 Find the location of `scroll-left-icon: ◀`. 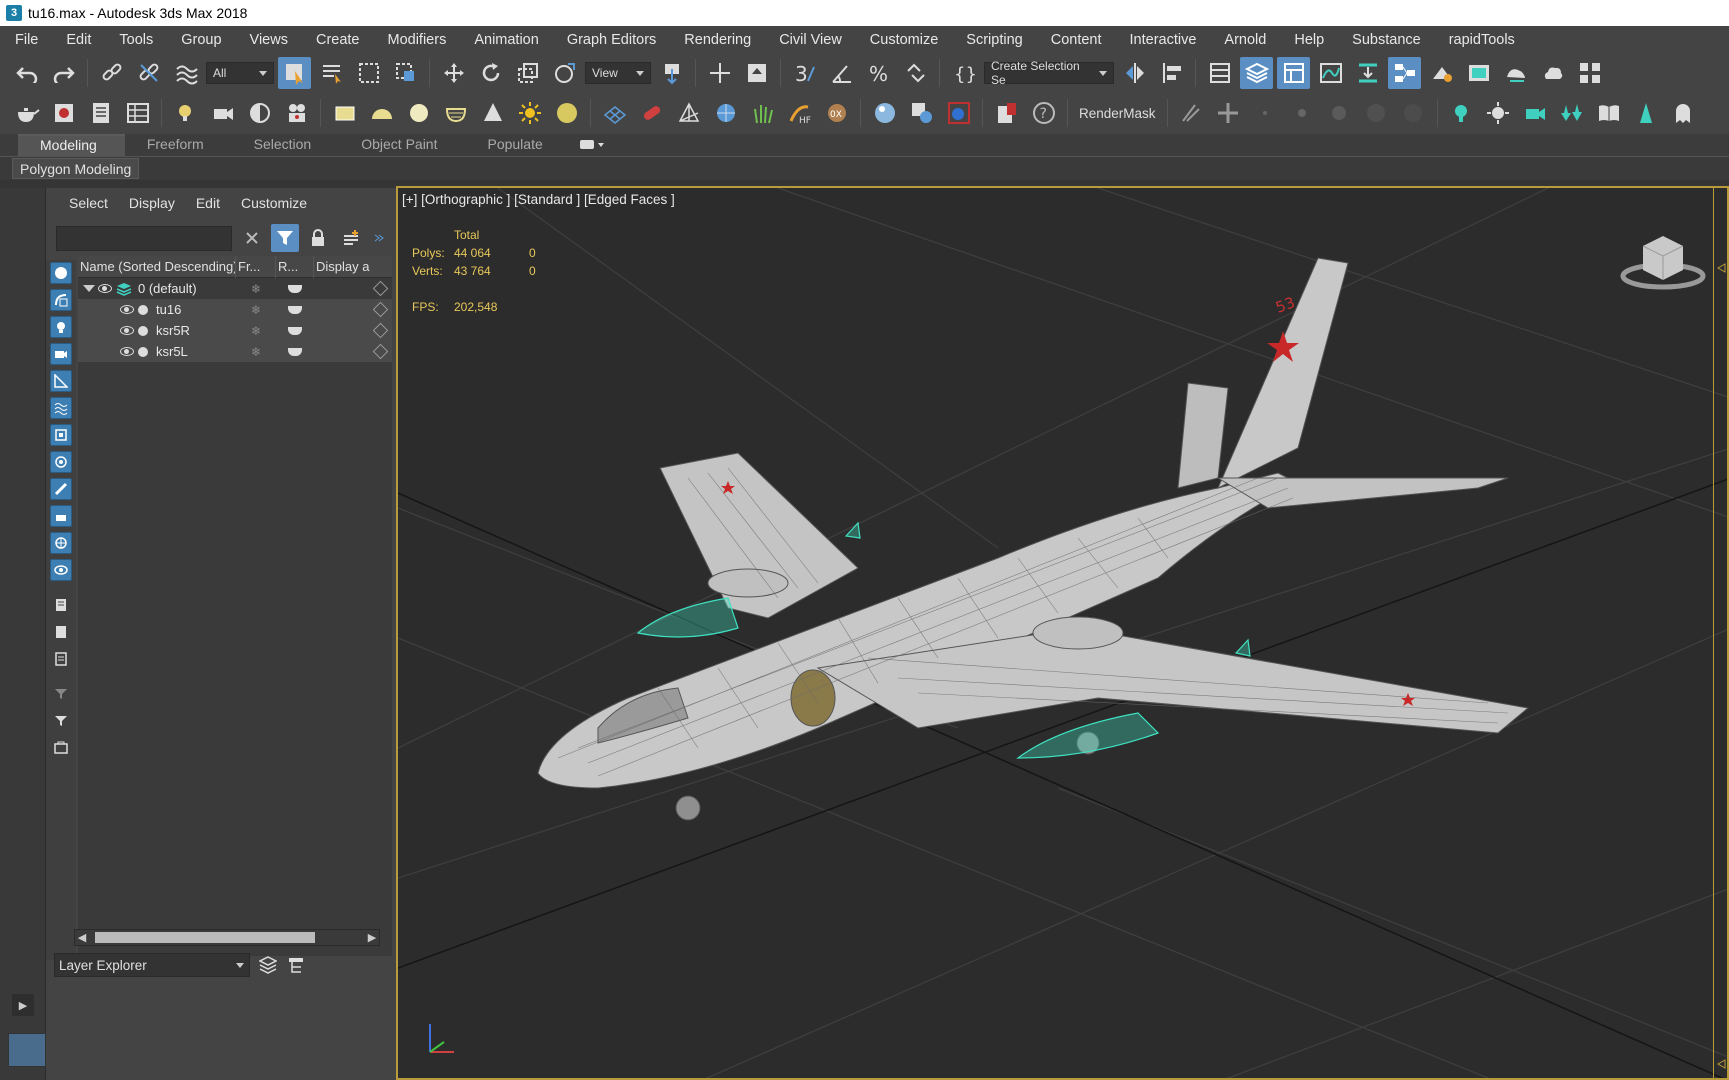

scroll-left-icon: ◀ is located at coordinates (82, 937).